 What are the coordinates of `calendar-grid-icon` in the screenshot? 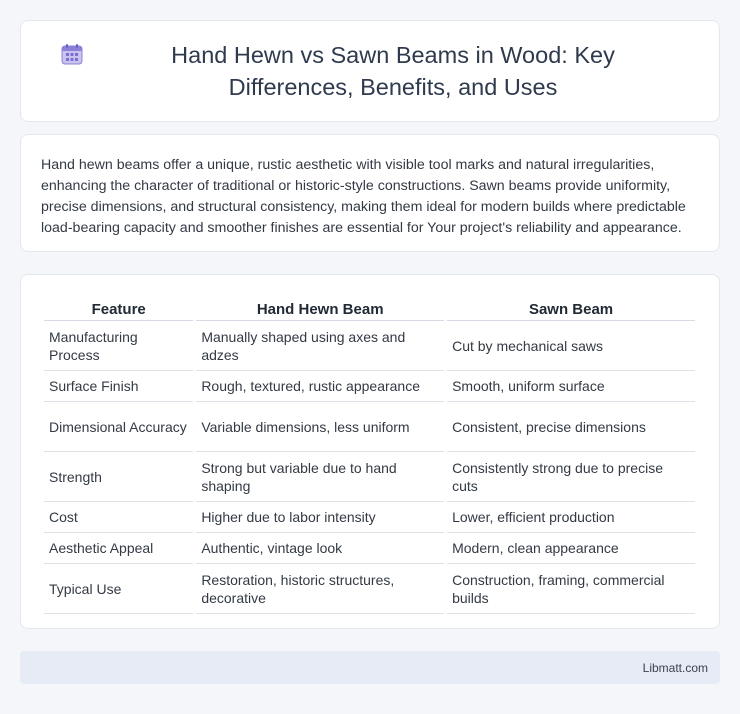 It's located at (72, 54).